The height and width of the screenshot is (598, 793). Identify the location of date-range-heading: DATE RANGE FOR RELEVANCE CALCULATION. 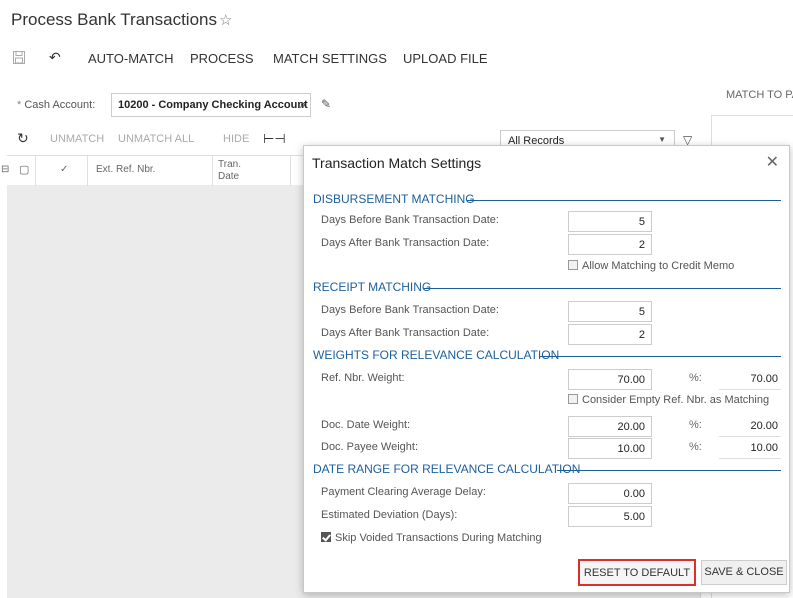
(447, 469).